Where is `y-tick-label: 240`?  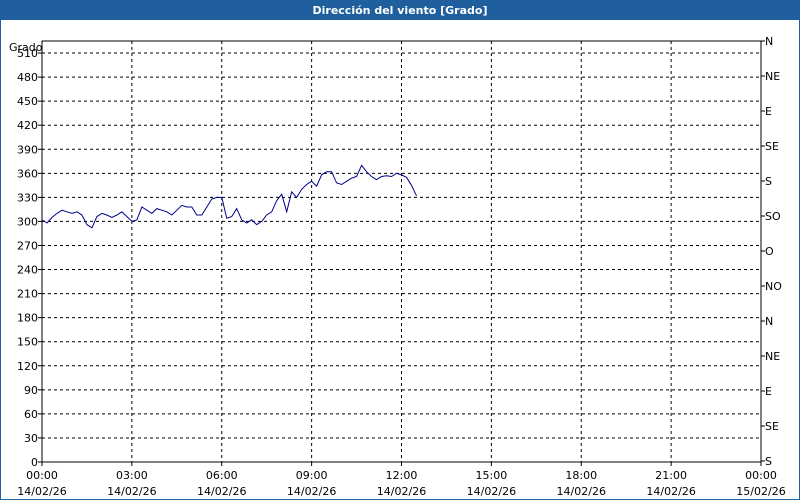
y-tick-label: 240 is located at coordinates (27, 270).